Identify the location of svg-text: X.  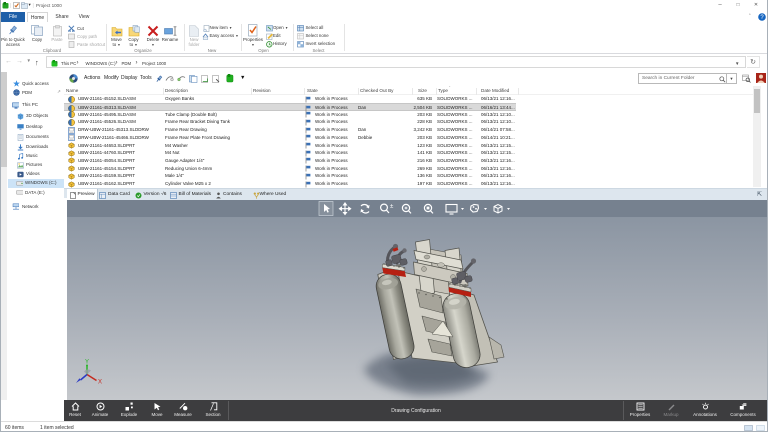
(100, 382).